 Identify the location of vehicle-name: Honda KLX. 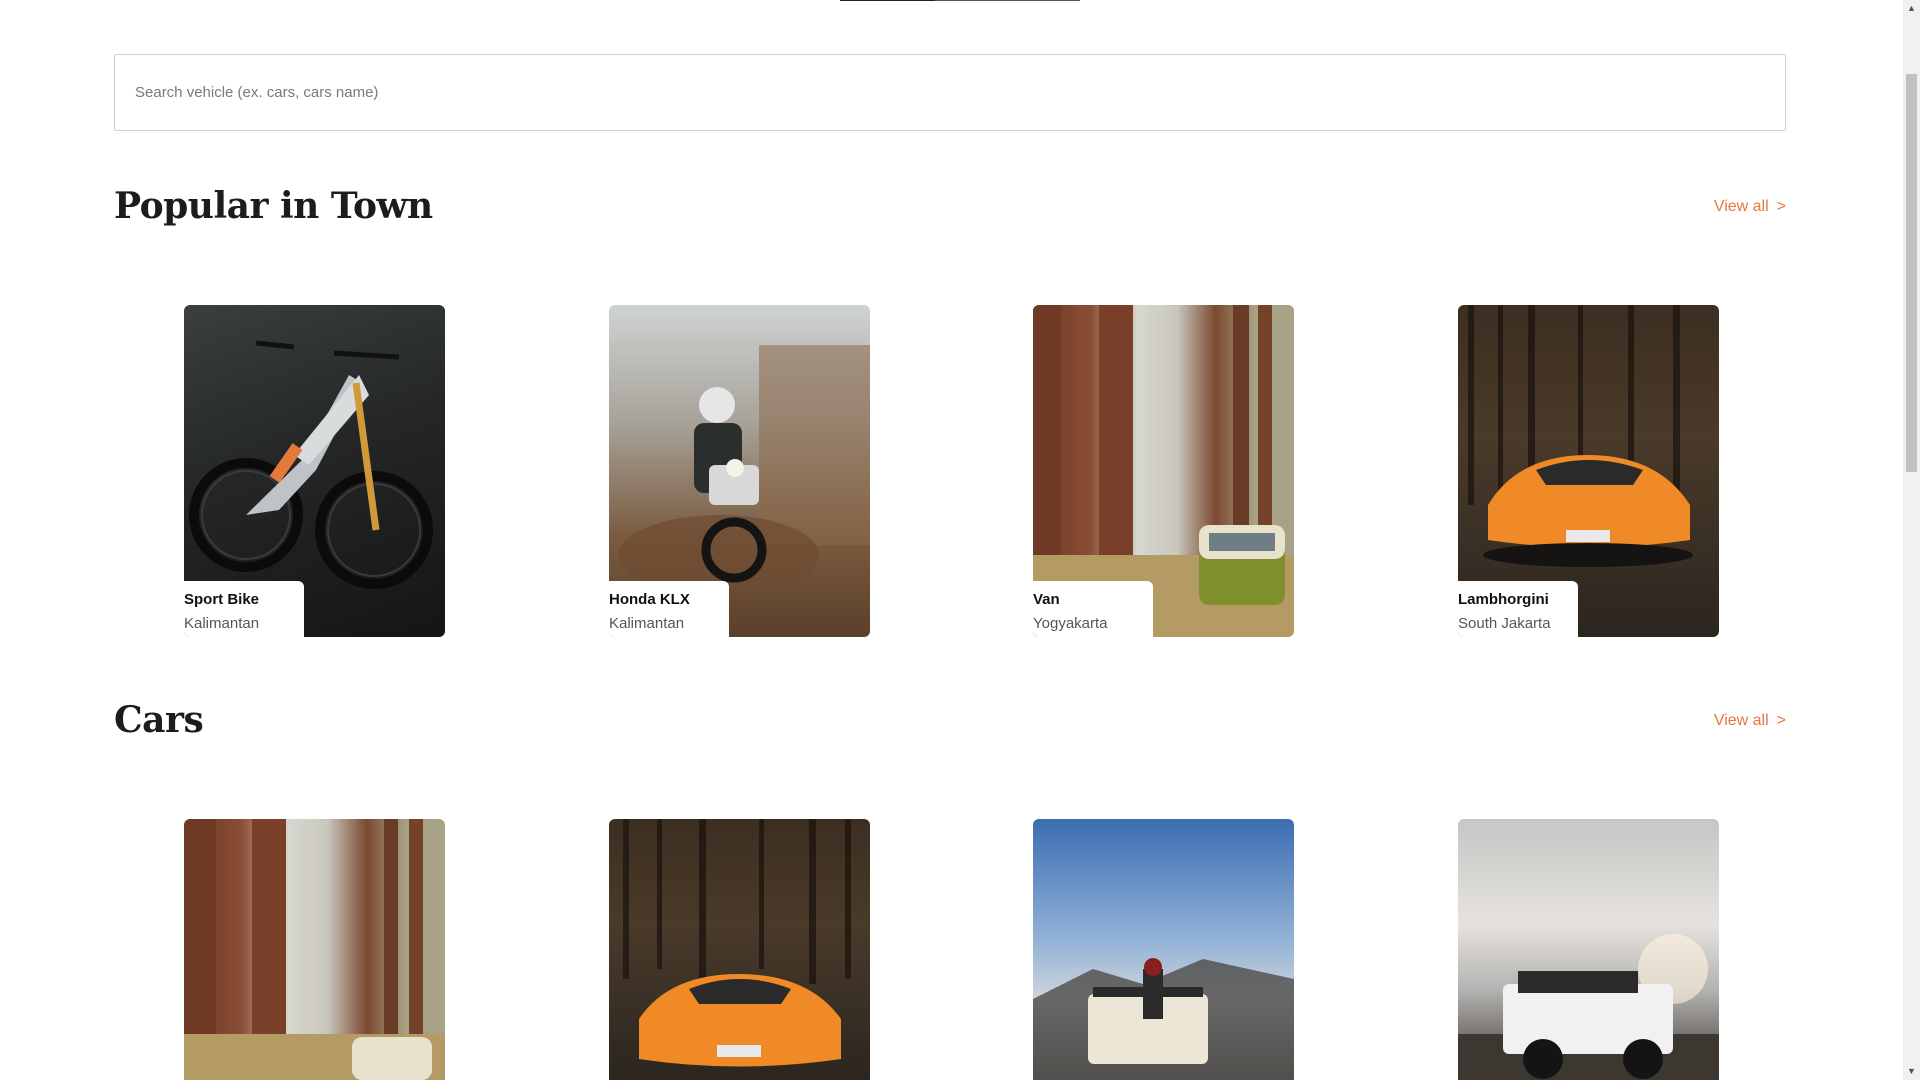
(649, 599).